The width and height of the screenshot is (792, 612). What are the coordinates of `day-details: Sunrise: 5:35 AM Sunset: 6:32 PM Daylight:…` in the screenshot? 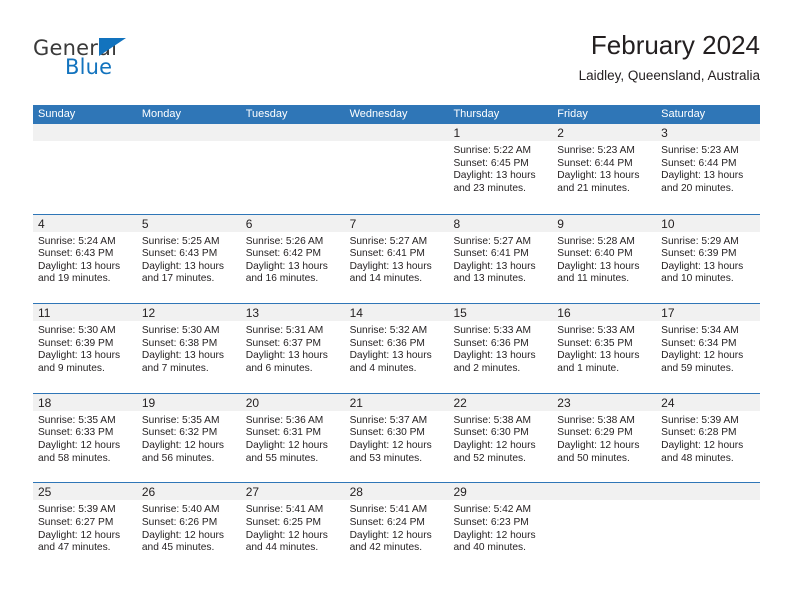 It's located at (189, 438).